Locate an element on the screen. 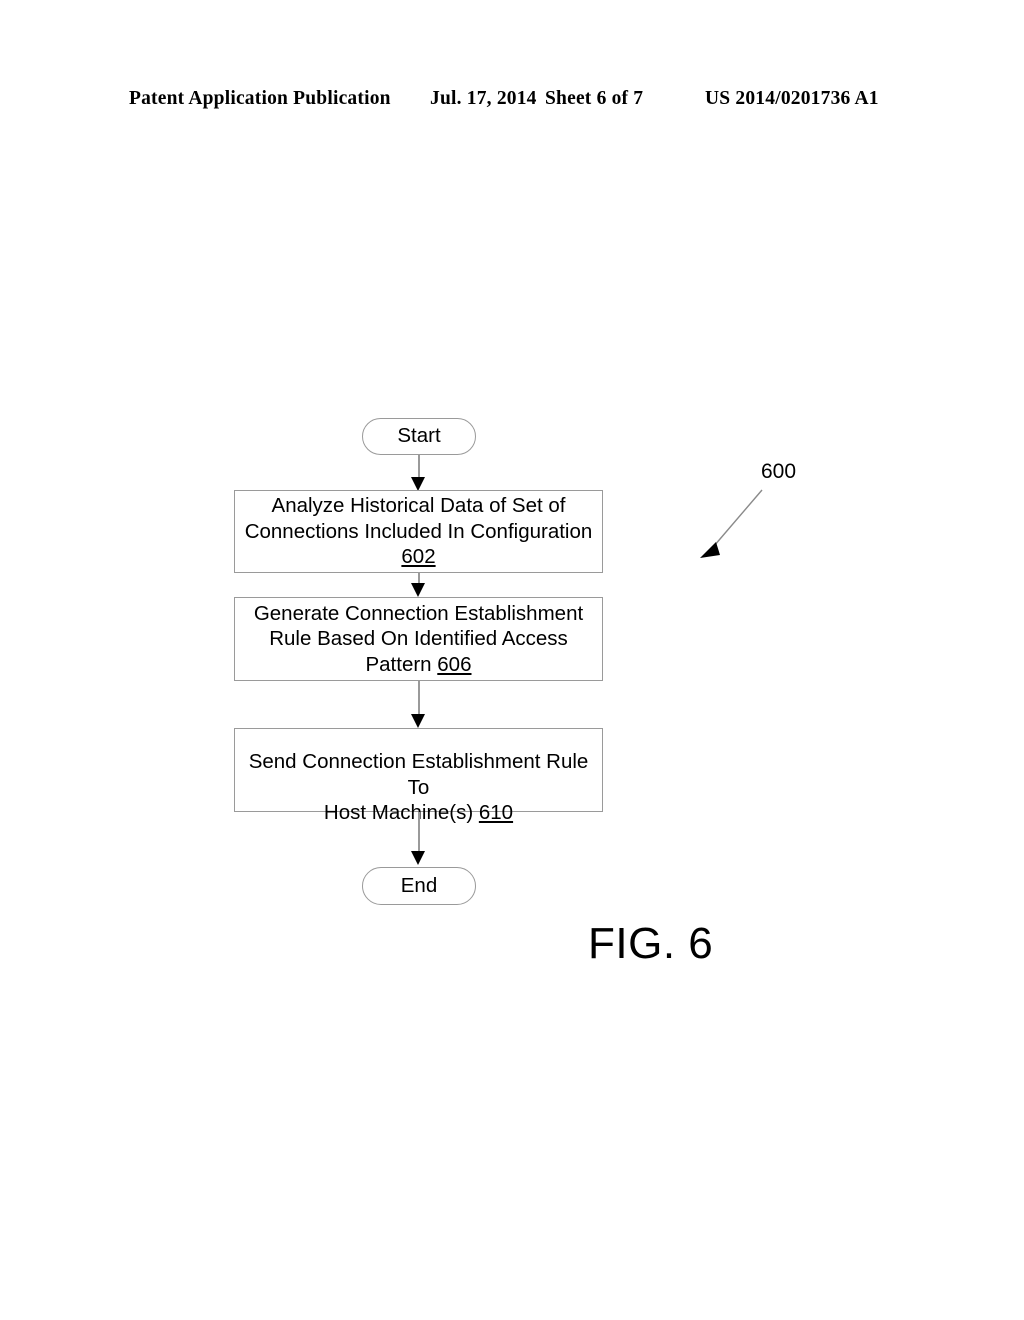 Image resolution: width=1024 pixels, height=1320 pixels. arrowhead-610-to-end is located at coordinates (418, 858).